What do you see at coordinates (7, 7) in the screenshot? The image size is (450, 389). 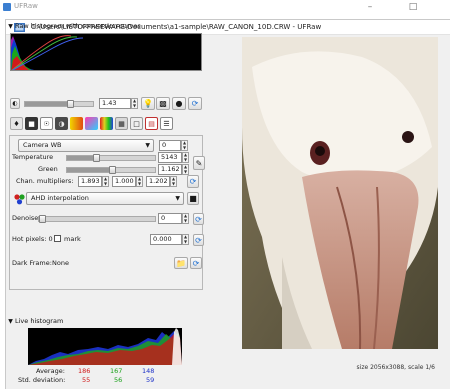 I see `ufraw-app-icon` at bounding box center [7, 7].